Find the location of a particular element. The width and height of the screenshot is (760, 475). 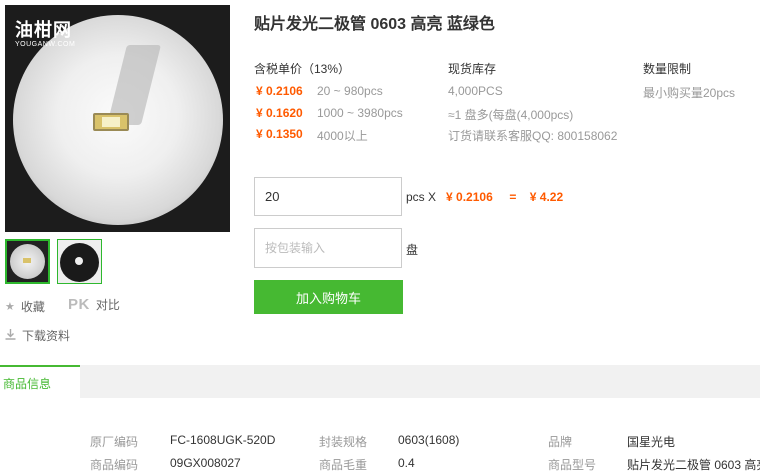

favorite-button: ★ 收藏 is located at coordinates (25, 306).